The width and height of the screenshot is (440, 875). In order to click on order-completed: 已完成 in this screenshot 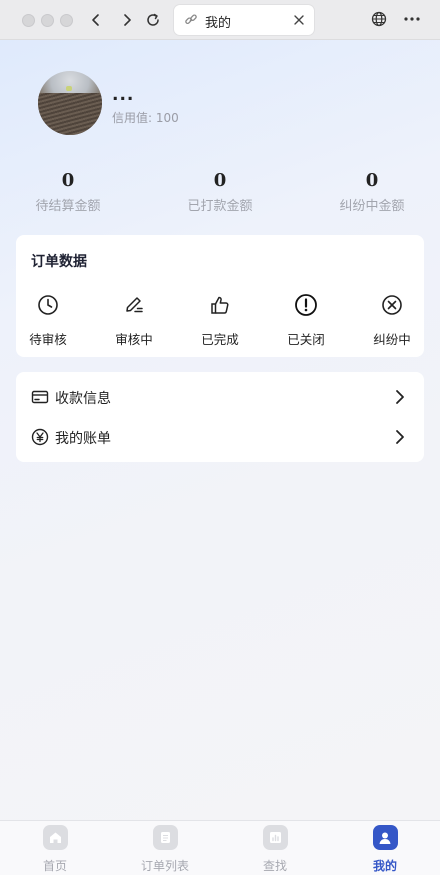, I will do `click(220, 320)`.